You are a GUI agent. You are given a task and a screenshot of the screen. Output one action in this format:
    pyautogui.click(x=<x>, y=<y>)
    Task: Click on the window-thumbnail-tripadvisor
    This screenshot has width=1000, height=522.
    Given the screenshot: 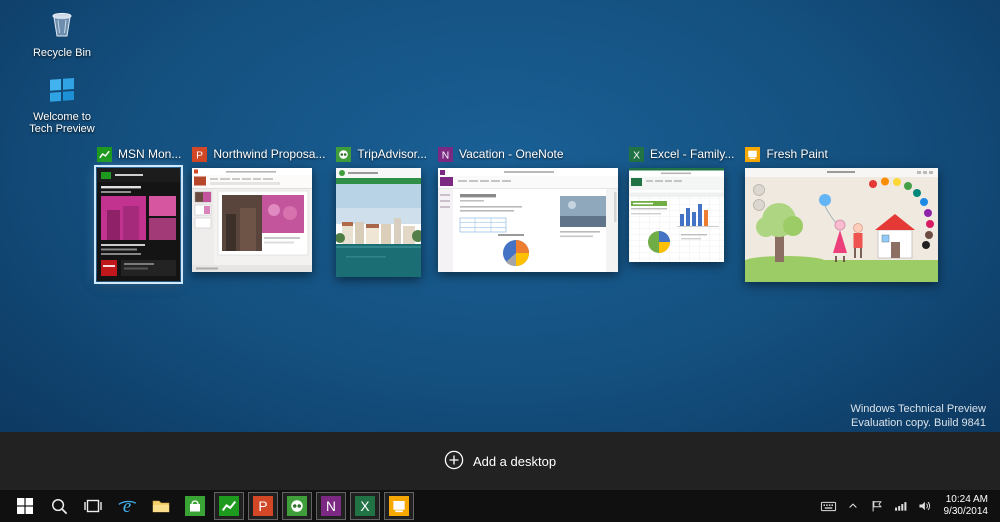 What is the action you would take?
    pyautogui.click(x=379, y=222)
    